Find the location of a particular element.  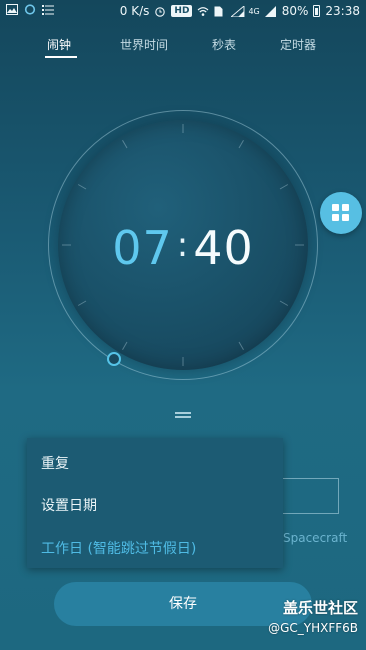

status-time: 23:38 is located at coordinates (342, 11).